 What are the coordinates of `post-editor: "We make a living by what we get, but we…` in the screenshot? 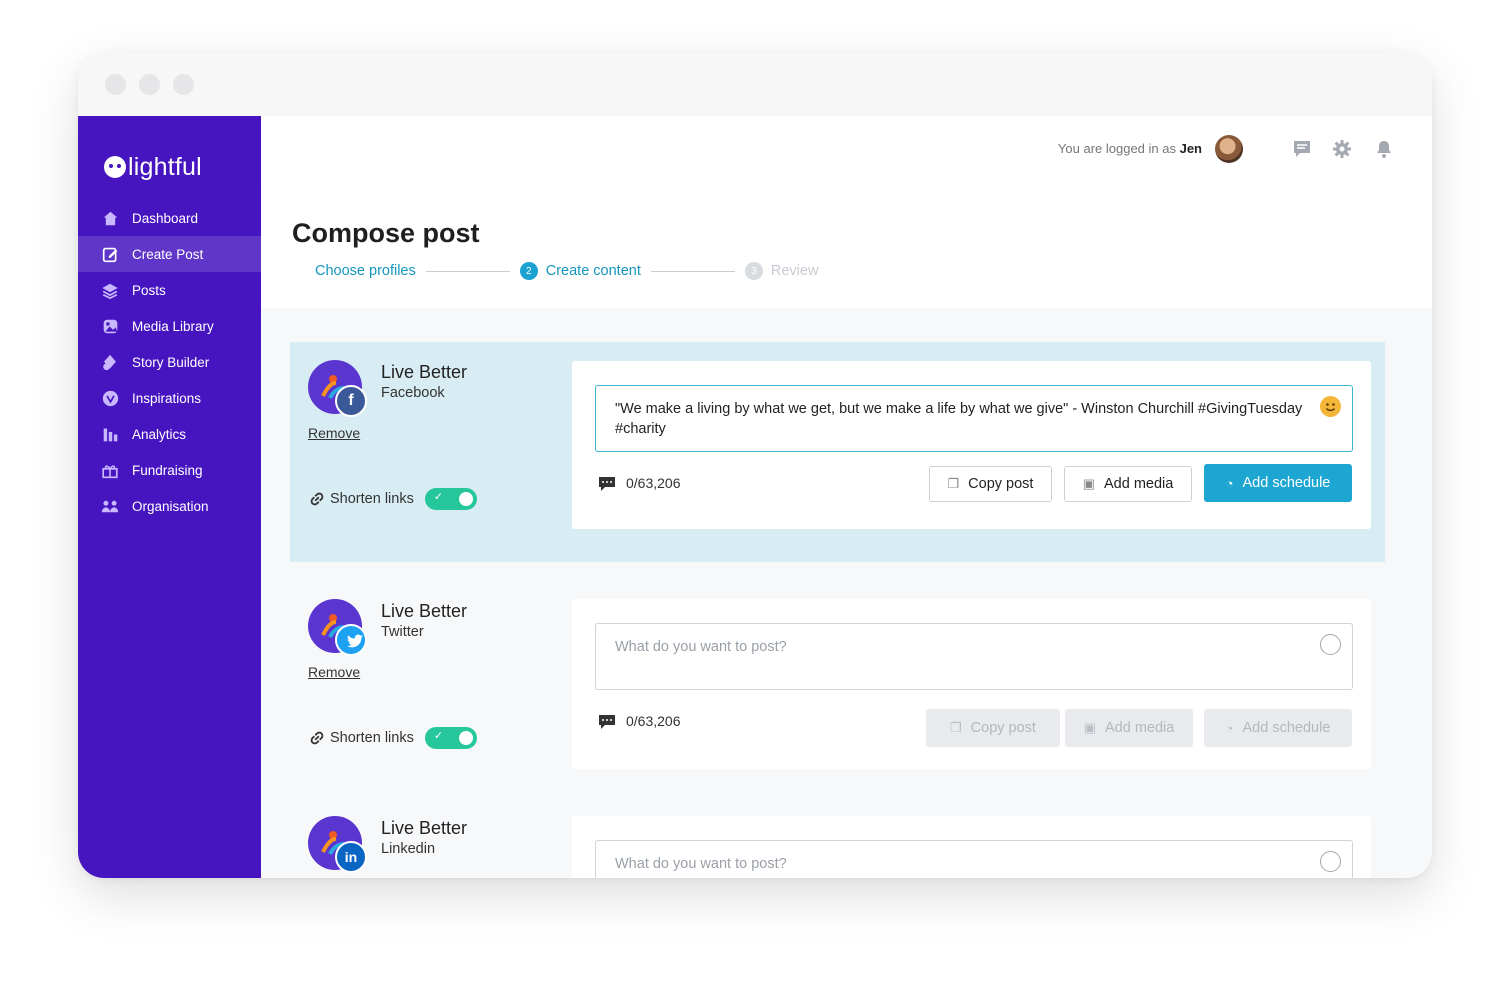 It's located at (971, 445).